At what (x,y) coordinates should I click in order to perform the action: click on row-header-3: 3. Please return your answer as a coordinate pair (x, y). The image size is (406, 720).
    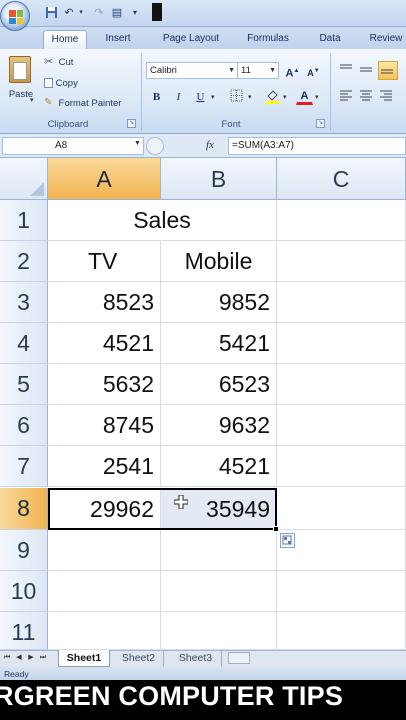
    Looking at the image, I should click on (24, 302).